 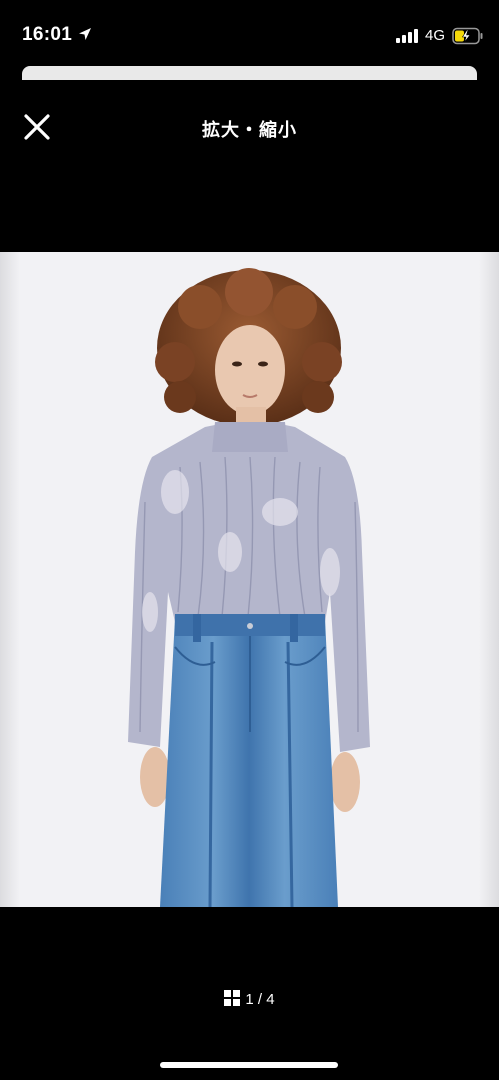 I want to click on battery-charging-icon, so click(x=467, y=36).